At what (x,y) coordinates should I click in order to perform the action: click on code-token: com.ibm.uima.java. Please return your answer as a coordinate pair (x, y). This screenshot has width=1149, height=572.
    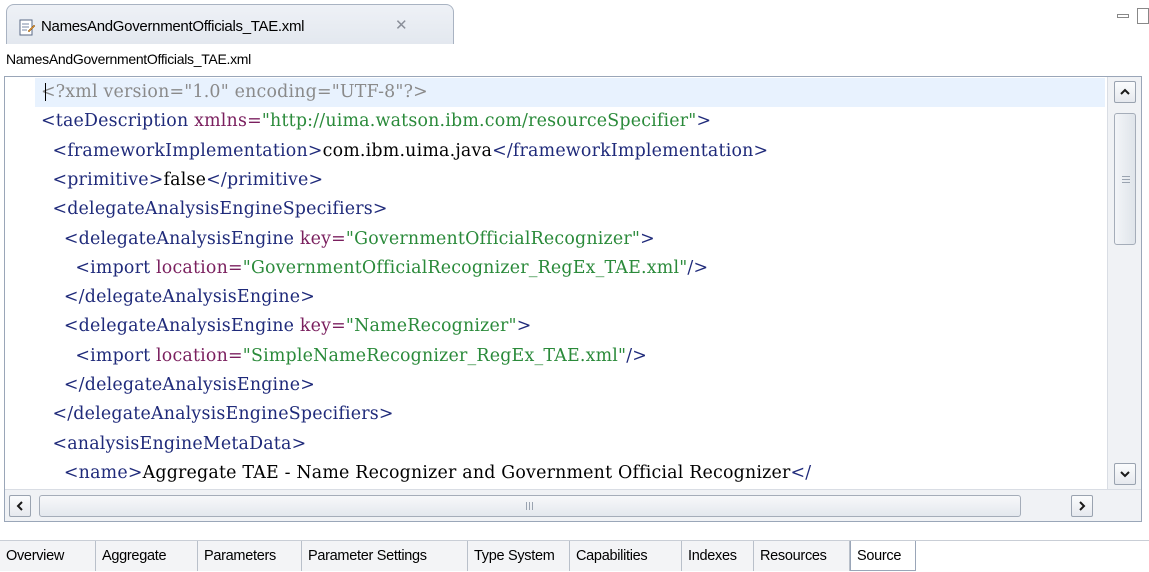
    Looking at the image, I should click on (407, 150).